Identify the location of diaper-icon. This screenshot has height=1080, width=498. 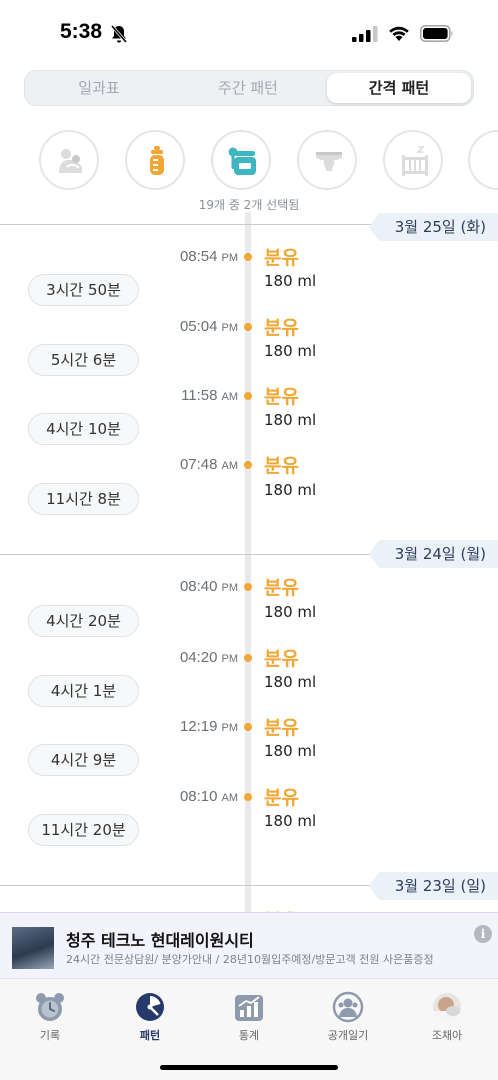
(329, 161).